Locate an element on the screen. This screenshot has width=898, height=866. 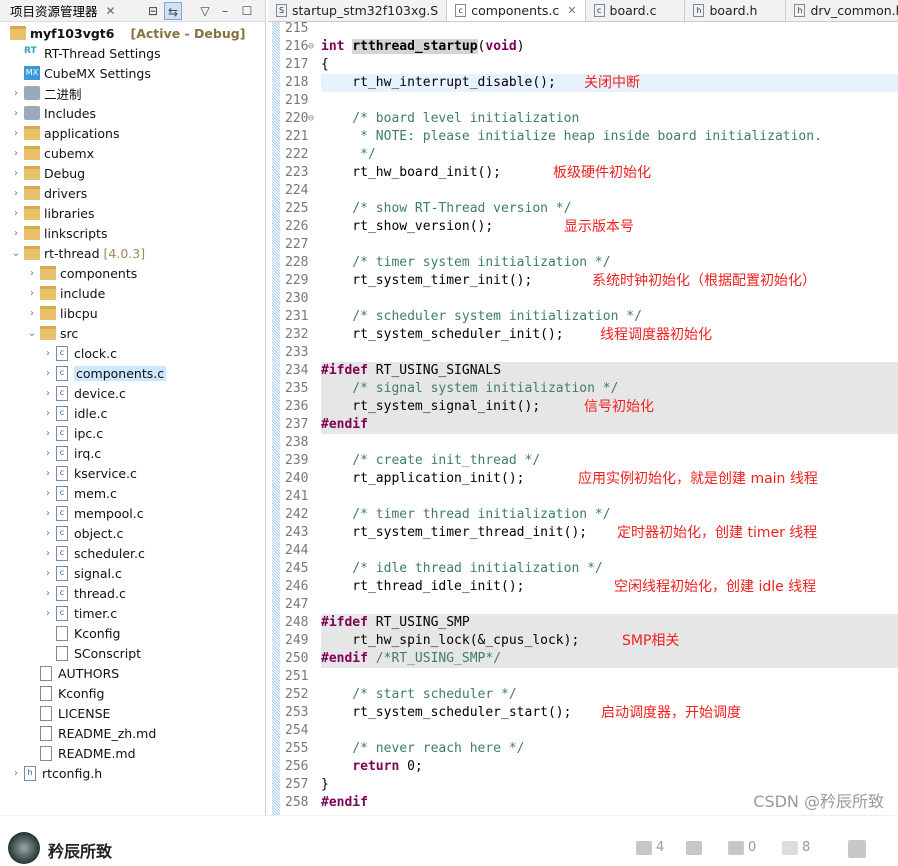
comment-button: 0 is located at coordinates (742, 847).